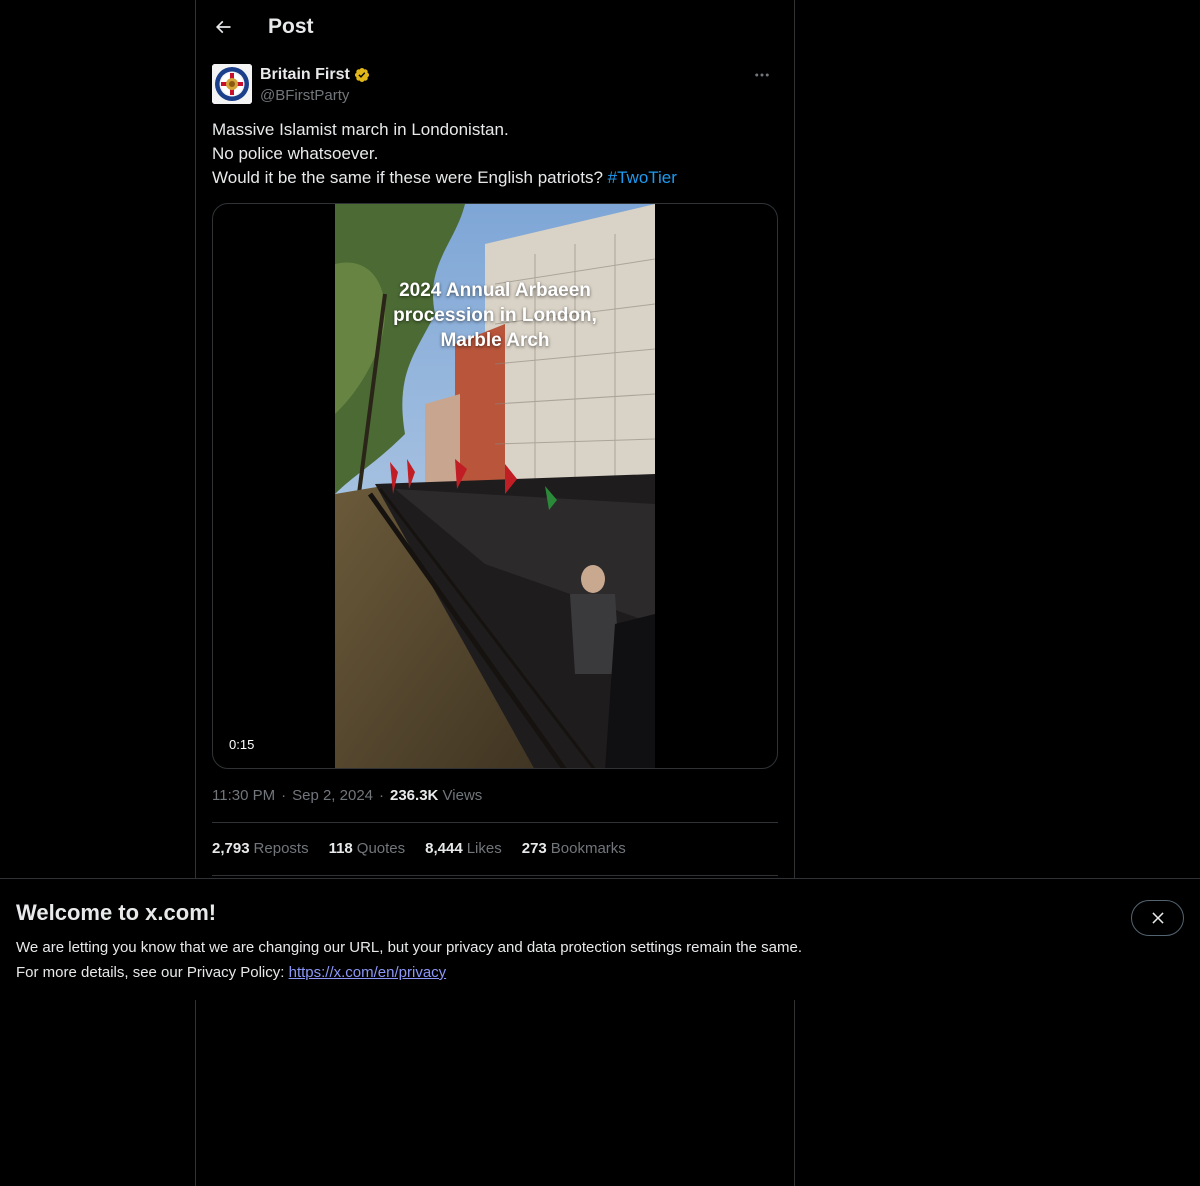 The height and width of the screenshot is (1186, 1200). What do you see at coordinates (340, 848) in the screenshot?
I see `quotes-count: 118` at bounding box center [340, 848].